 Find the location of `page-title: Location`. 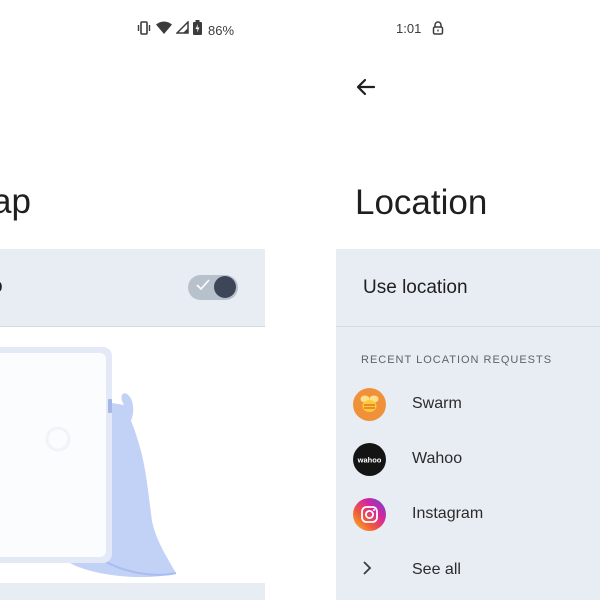

page-title: Location is located at coordinates (421, 202).